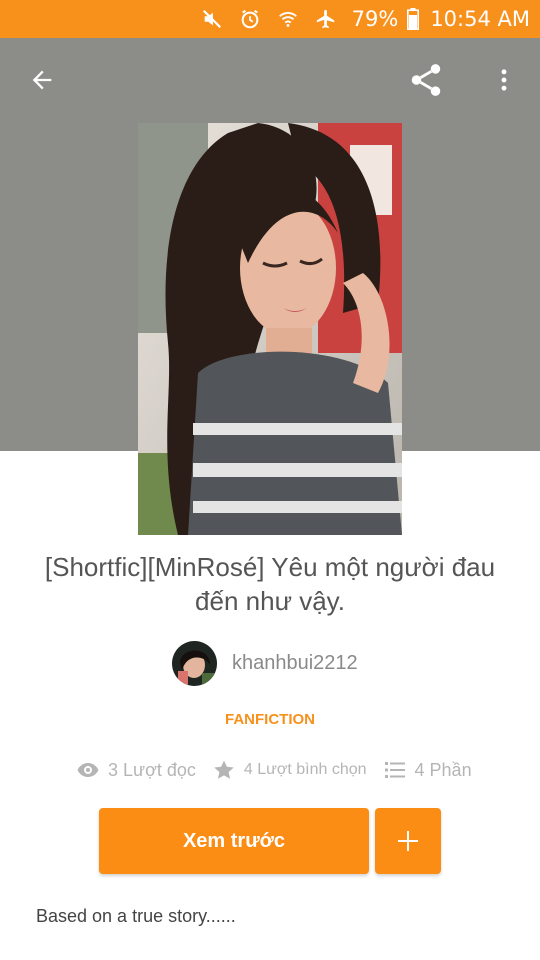  I want to click on parts-count: 4 Phần, so click(443, 769).